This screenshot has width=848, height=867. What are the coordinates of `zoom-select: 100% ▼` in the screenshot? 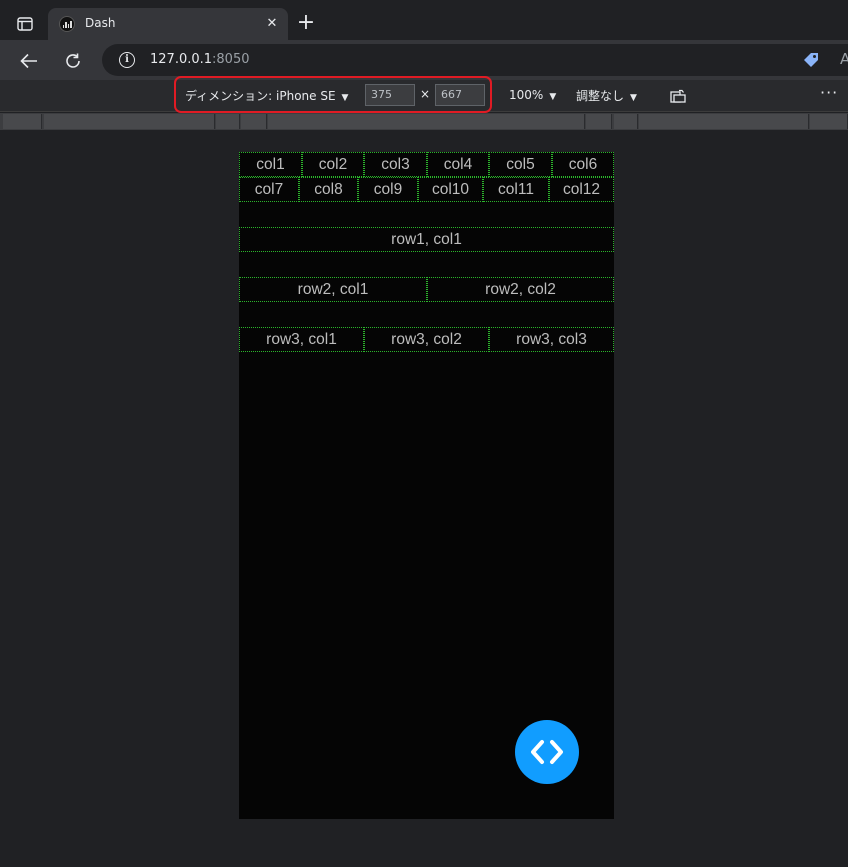 It's located at (532, 95).